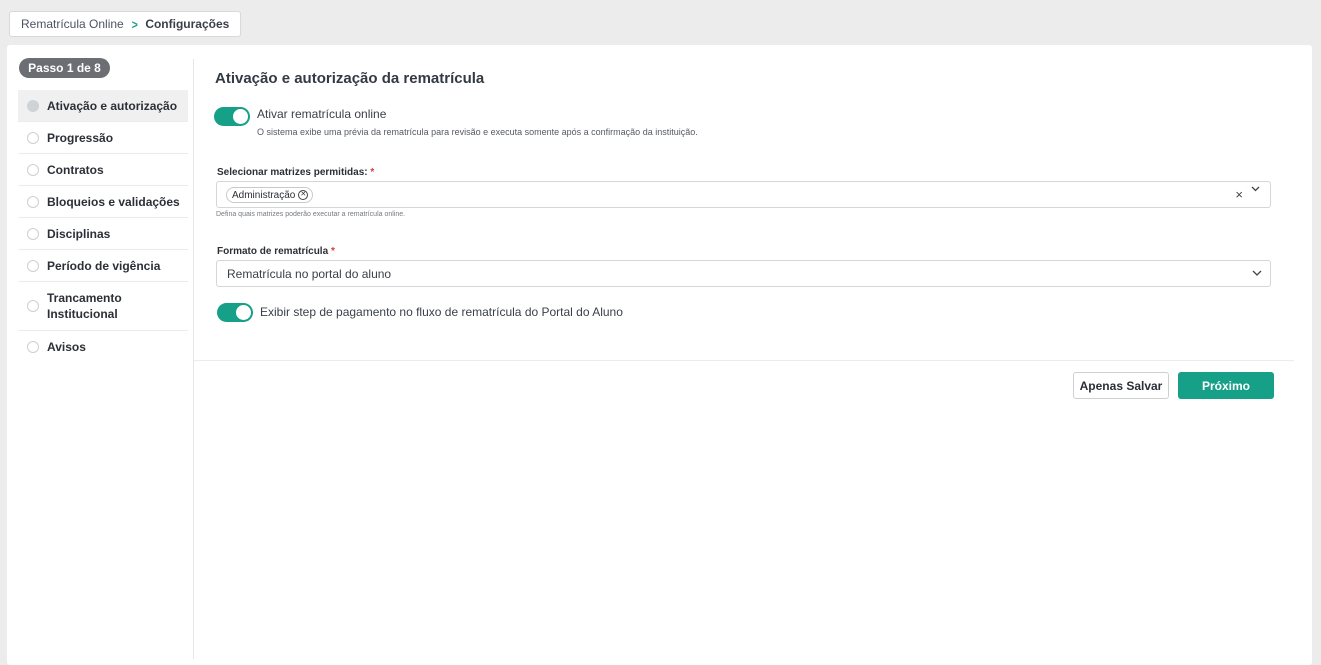 The height and width of the screenshot is (665, 1321). Describe the element at coordinates (270, 195) in the screenshot. I see `matrix-chip: Administração ✕` at that location.